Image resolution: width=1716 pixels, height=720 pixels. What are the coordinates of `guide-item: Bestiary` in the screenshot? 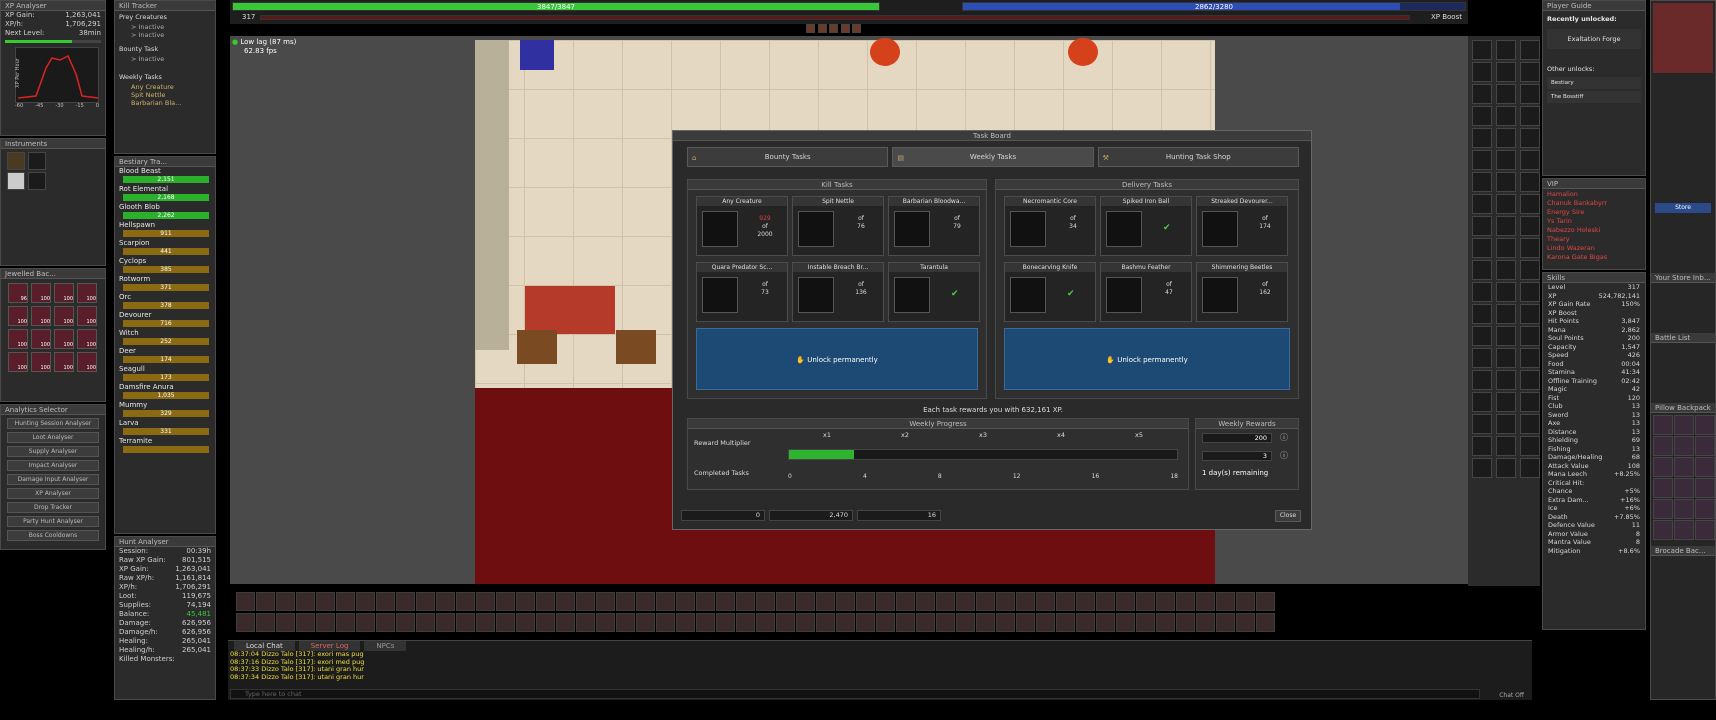 It's located at (1594, 83).